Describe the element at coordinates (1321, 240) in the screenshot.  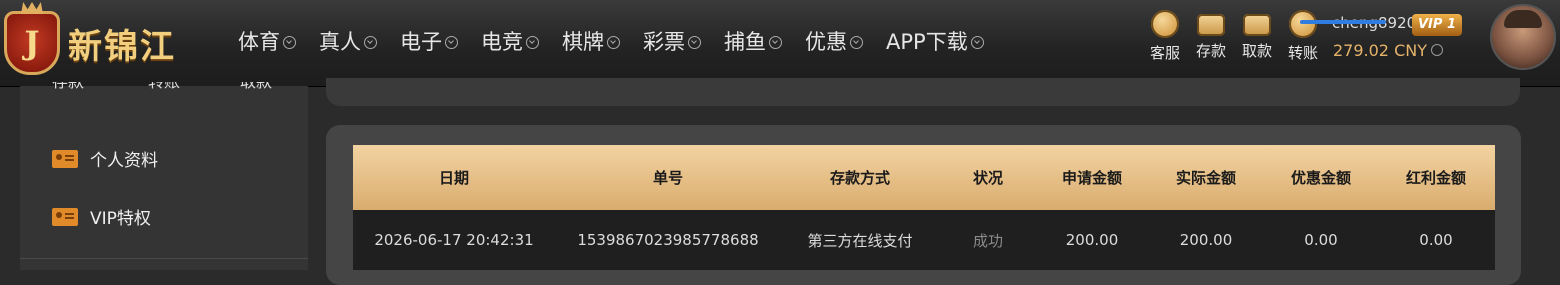
I see `cell-promo-amount: 0.00` at that location.